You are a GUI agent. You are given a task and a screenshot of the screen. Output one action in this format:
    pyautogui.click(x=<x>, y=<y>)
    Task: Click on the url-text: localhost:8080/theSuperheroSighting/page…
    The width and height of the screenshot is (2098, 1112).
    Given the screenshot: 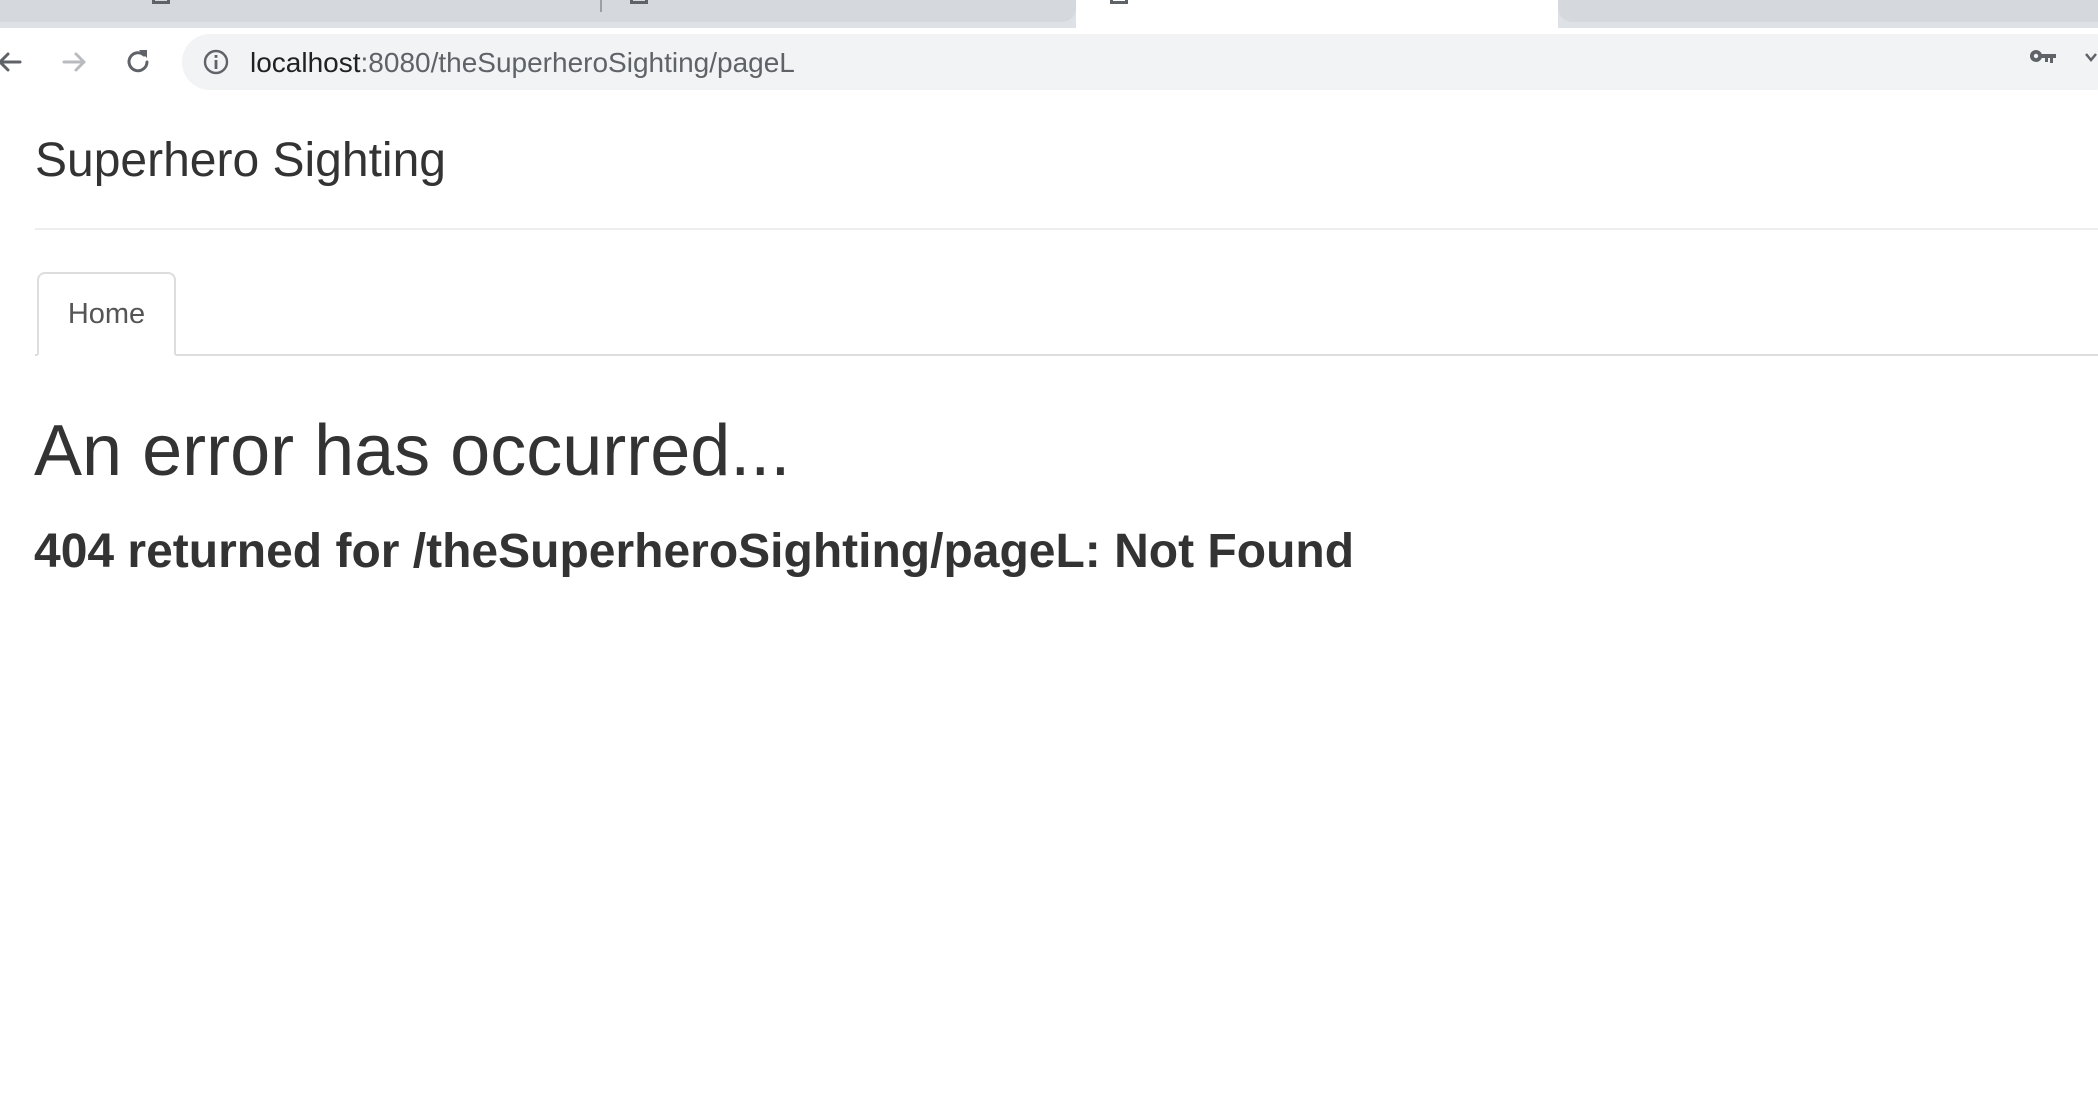 What is the action you would take?
    pyautogui.click(x=522, y=63)
    